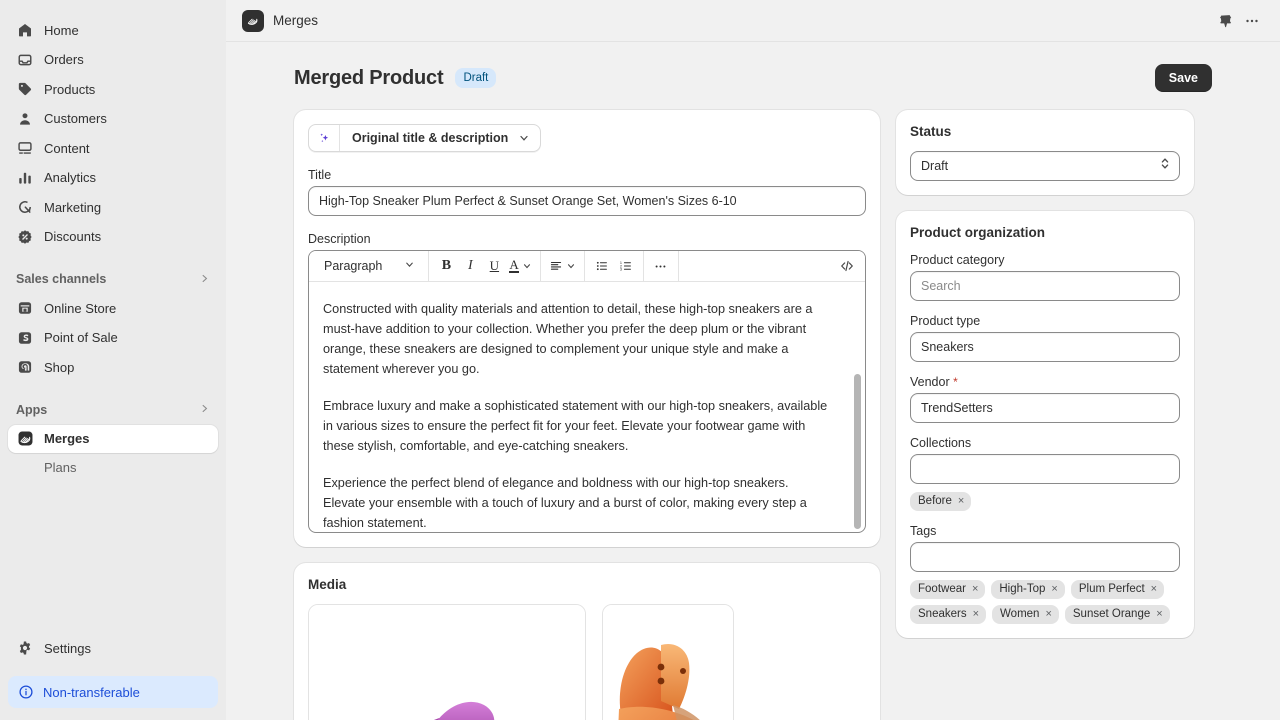 This screenshot has width=1280, height=720. Describe the element at coordinates (113, 410) in the screenshot. I see `sidebar-section-apps: Apps` at that location.